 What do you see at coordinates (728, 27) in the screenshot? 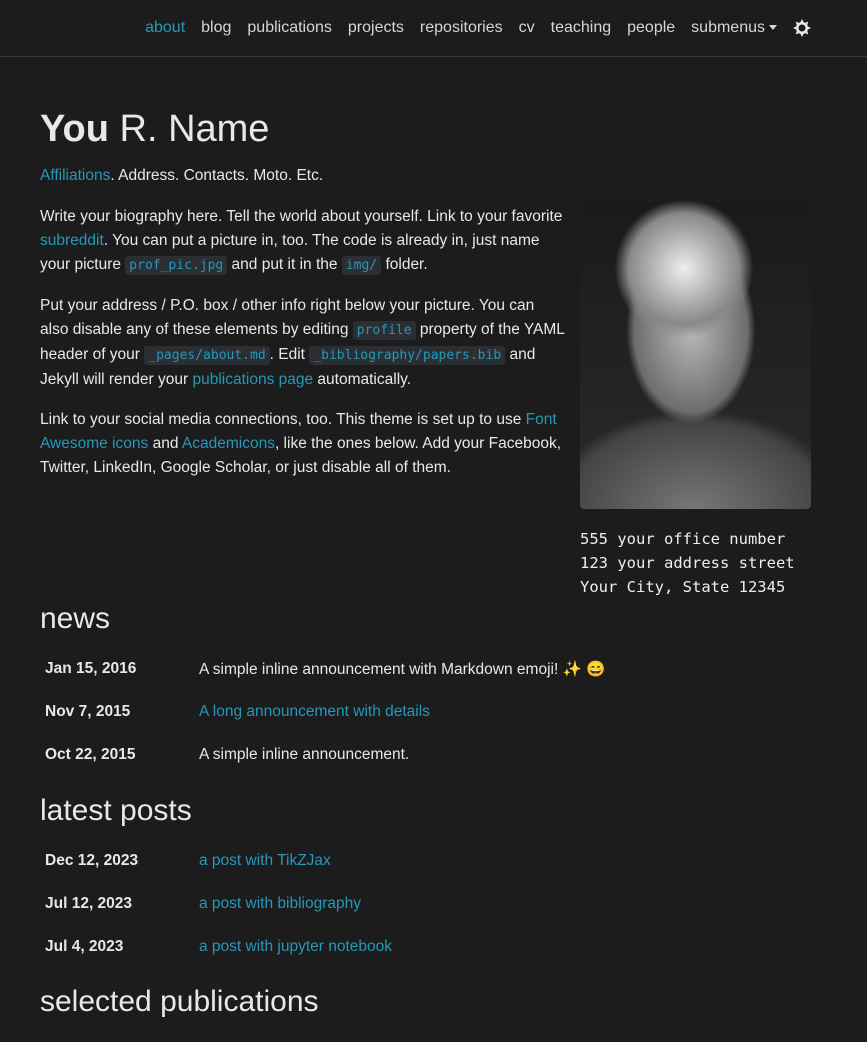
I see `submenus-label: submenus` at bounding box center [728, 27].